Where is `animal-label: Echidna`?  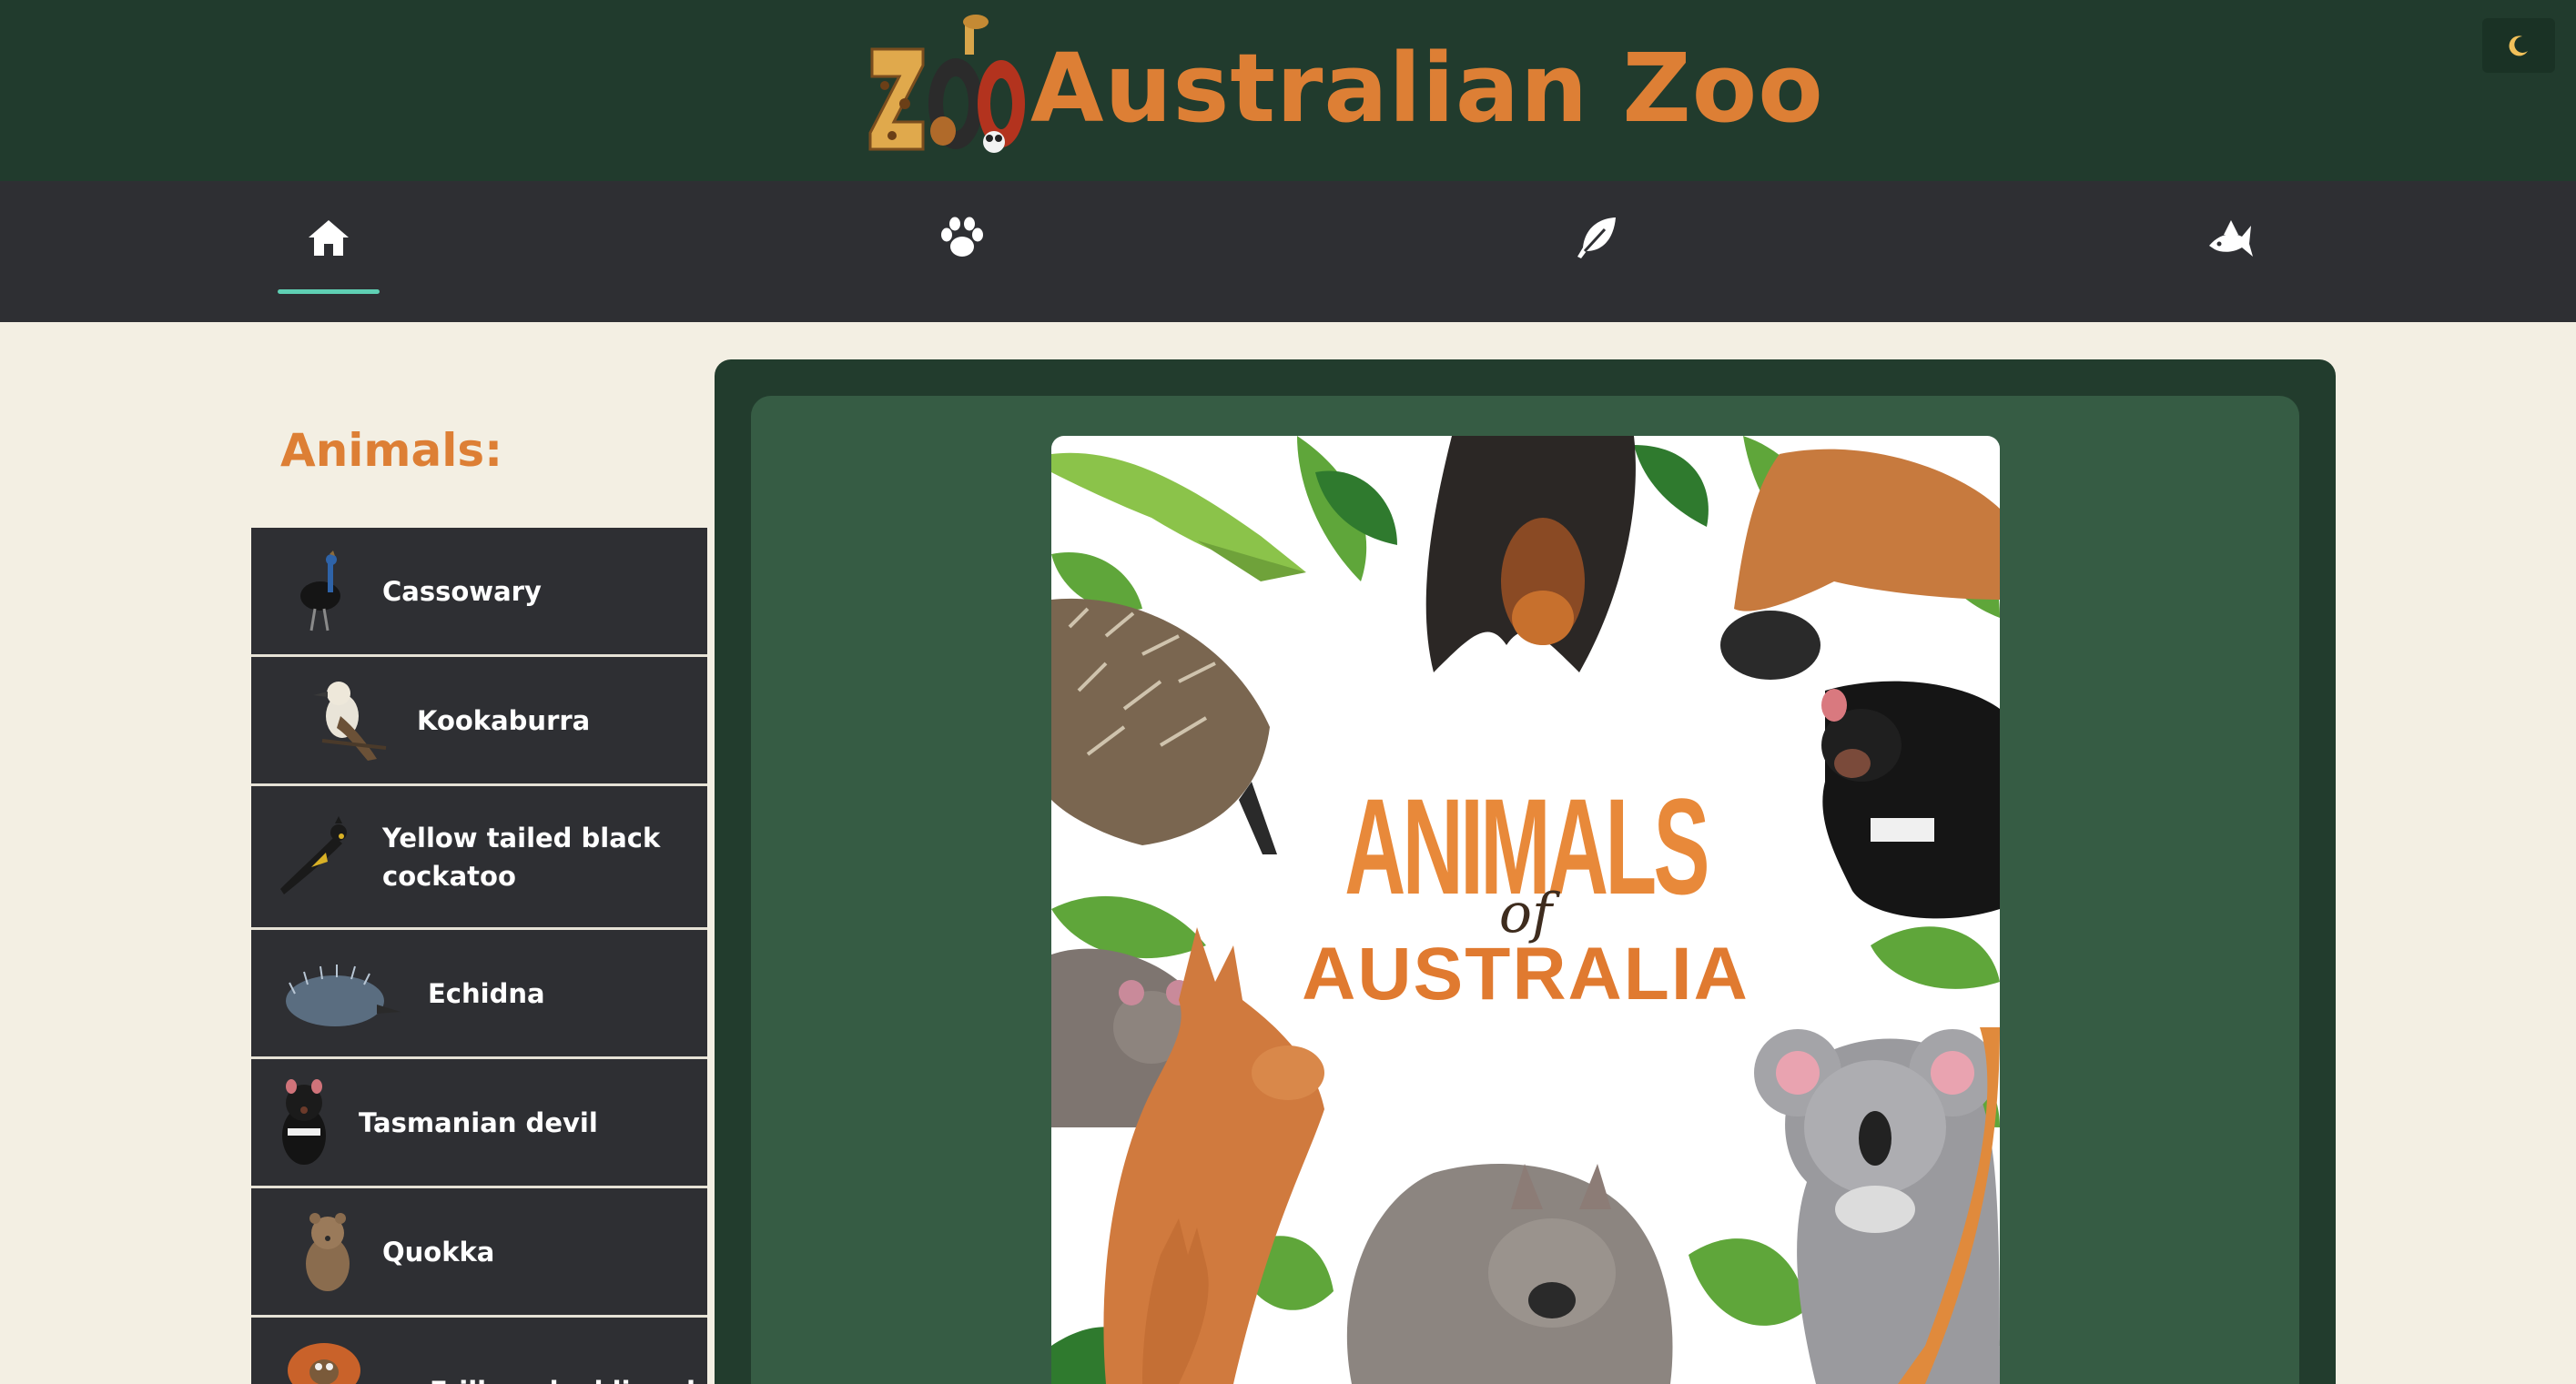
animal-label: Echidna is located at coordinates (486, 993).